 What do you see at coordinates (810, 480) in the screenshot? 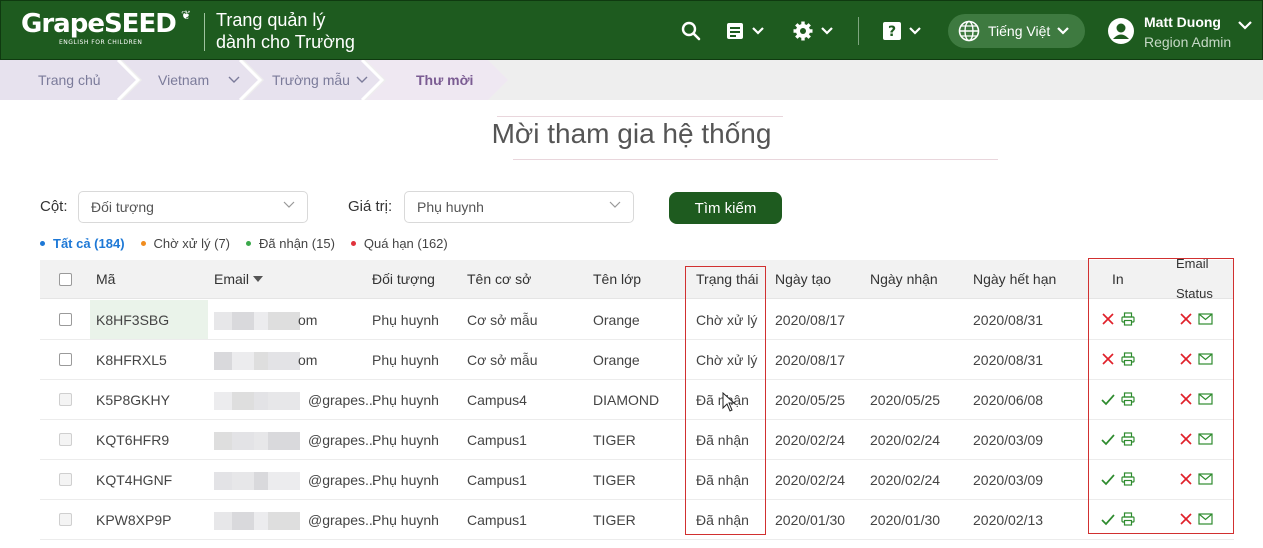
I see `cell-created: 2020/02/24` at bounding box center [810, 480].